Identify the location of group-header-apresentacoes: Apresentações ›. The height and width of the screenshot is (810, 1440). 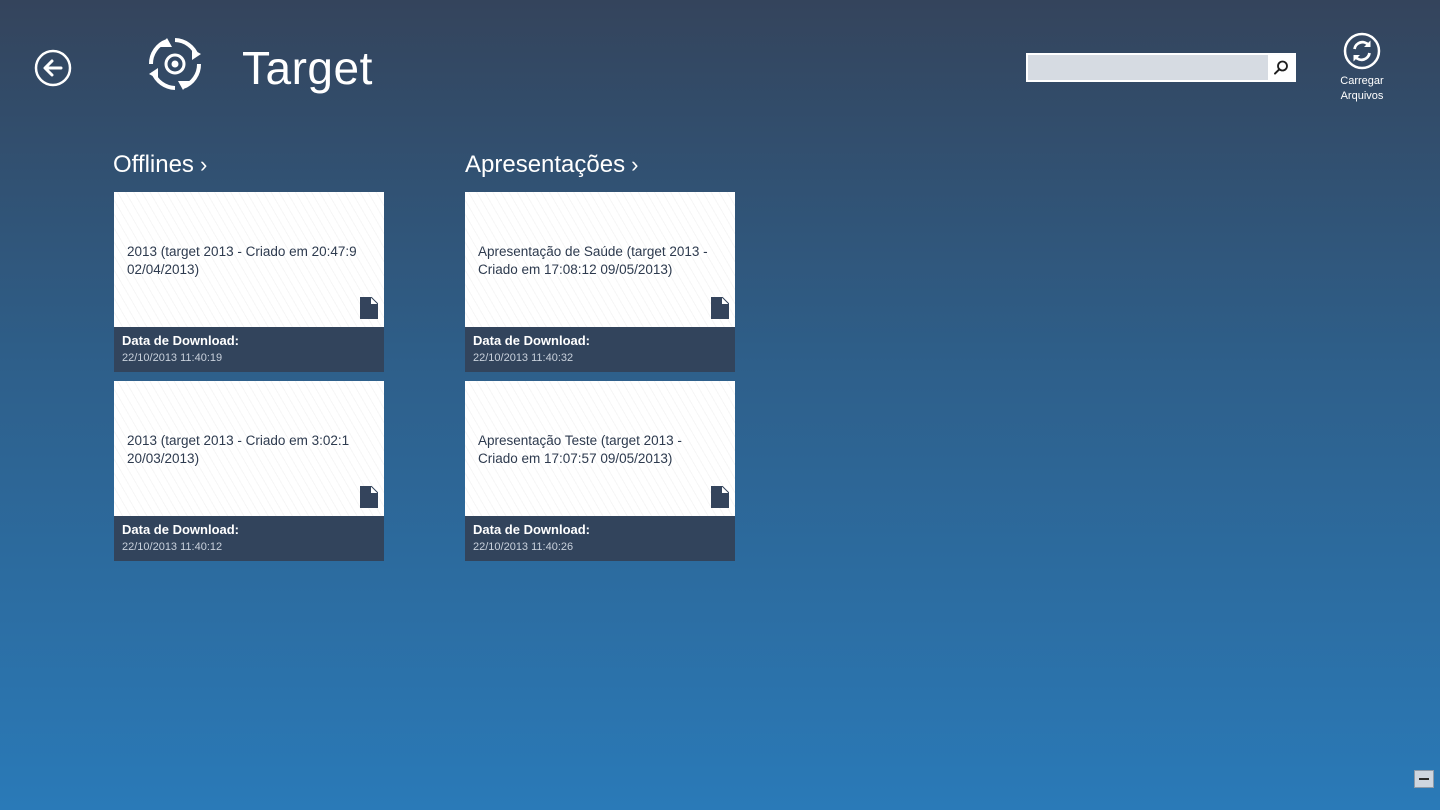
(551, 165).